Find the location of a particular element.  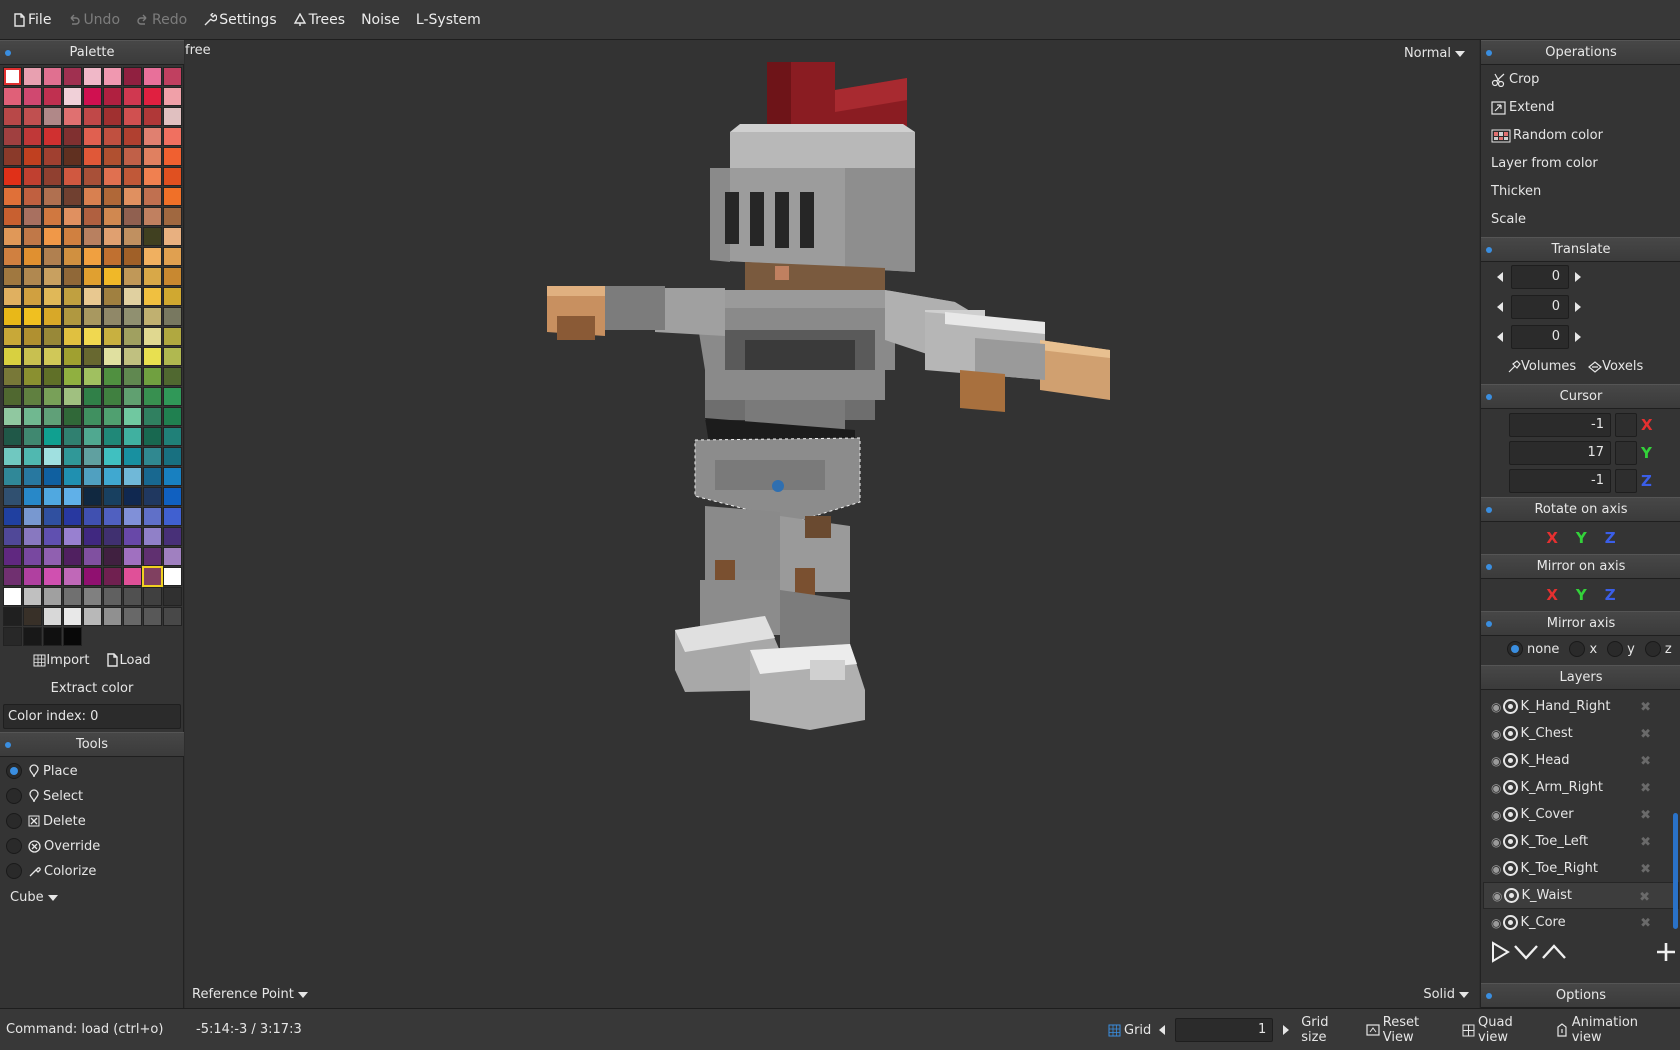

cursor-header: Cursor is located at coordinates (1580, 396).